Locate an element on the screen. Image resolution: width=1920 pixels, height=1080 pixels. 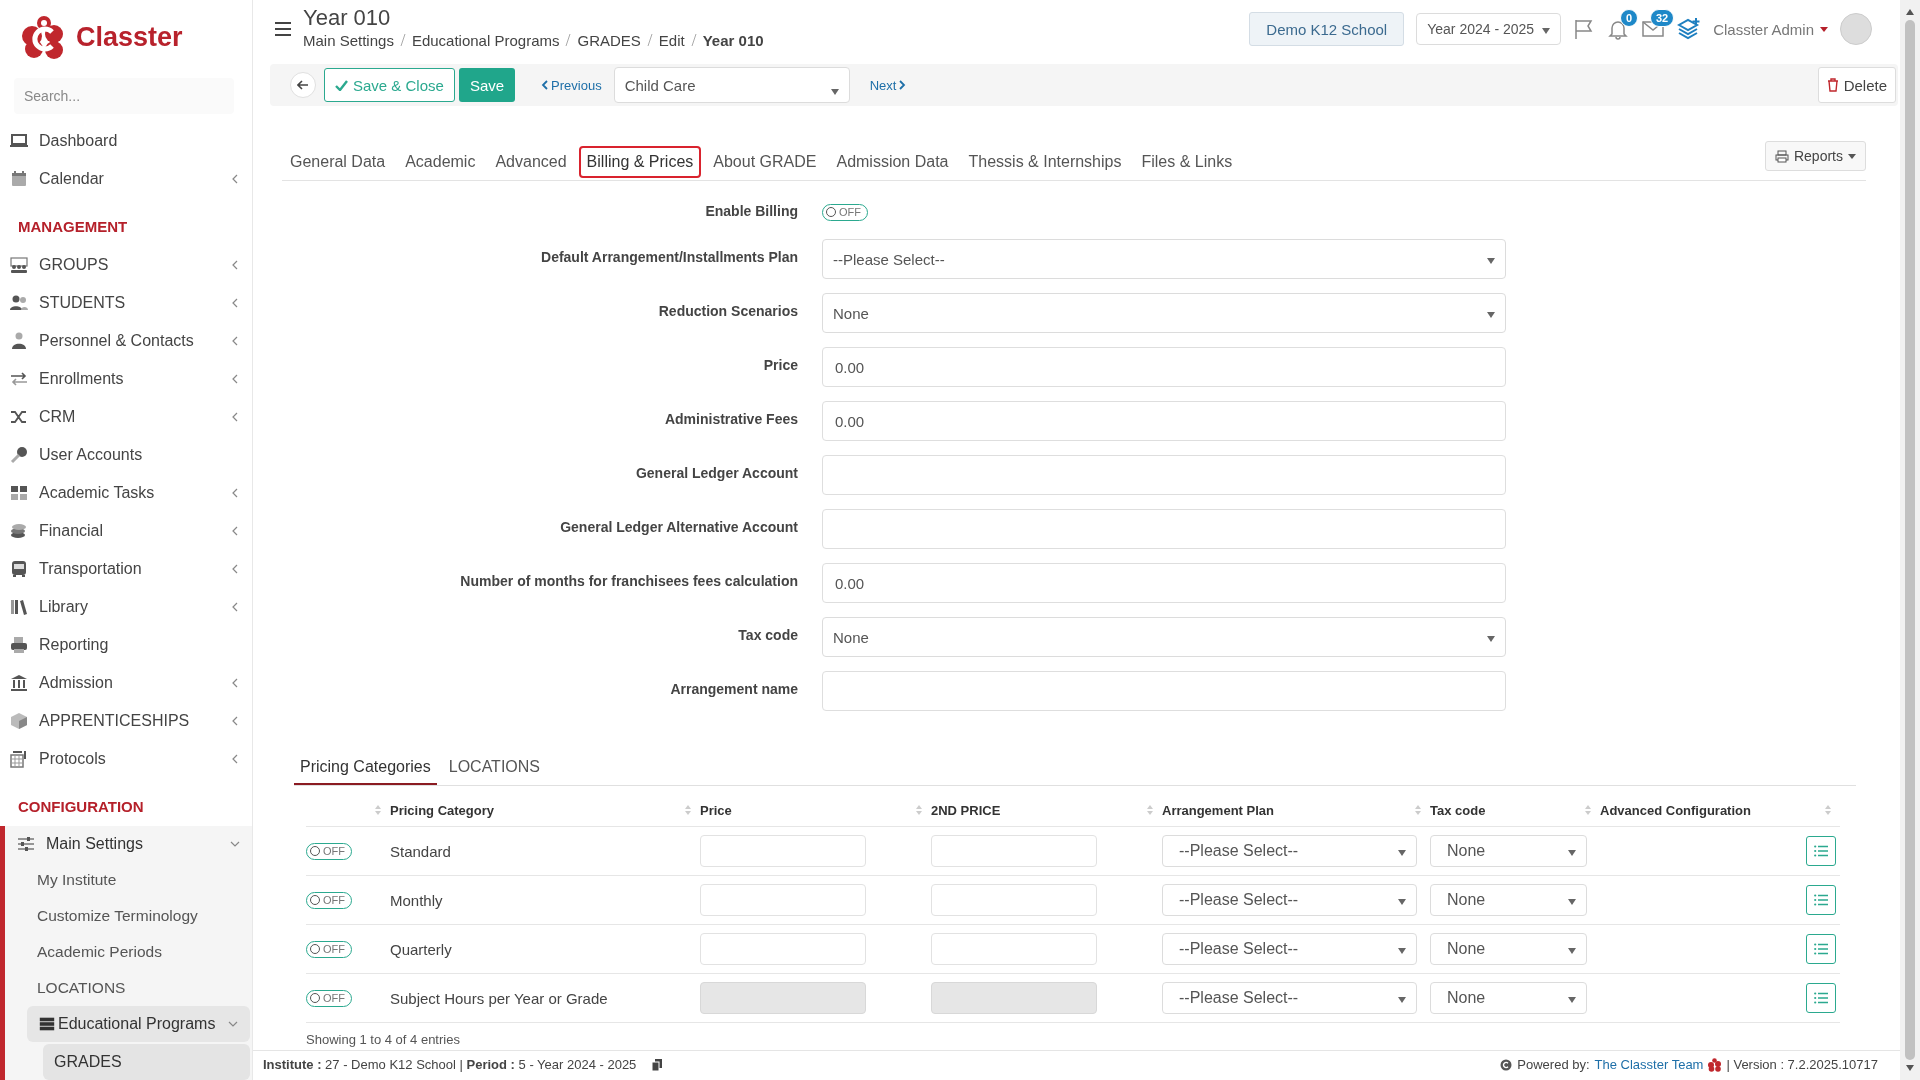
reports-button: Reports is located at coordinates (1815, 156).